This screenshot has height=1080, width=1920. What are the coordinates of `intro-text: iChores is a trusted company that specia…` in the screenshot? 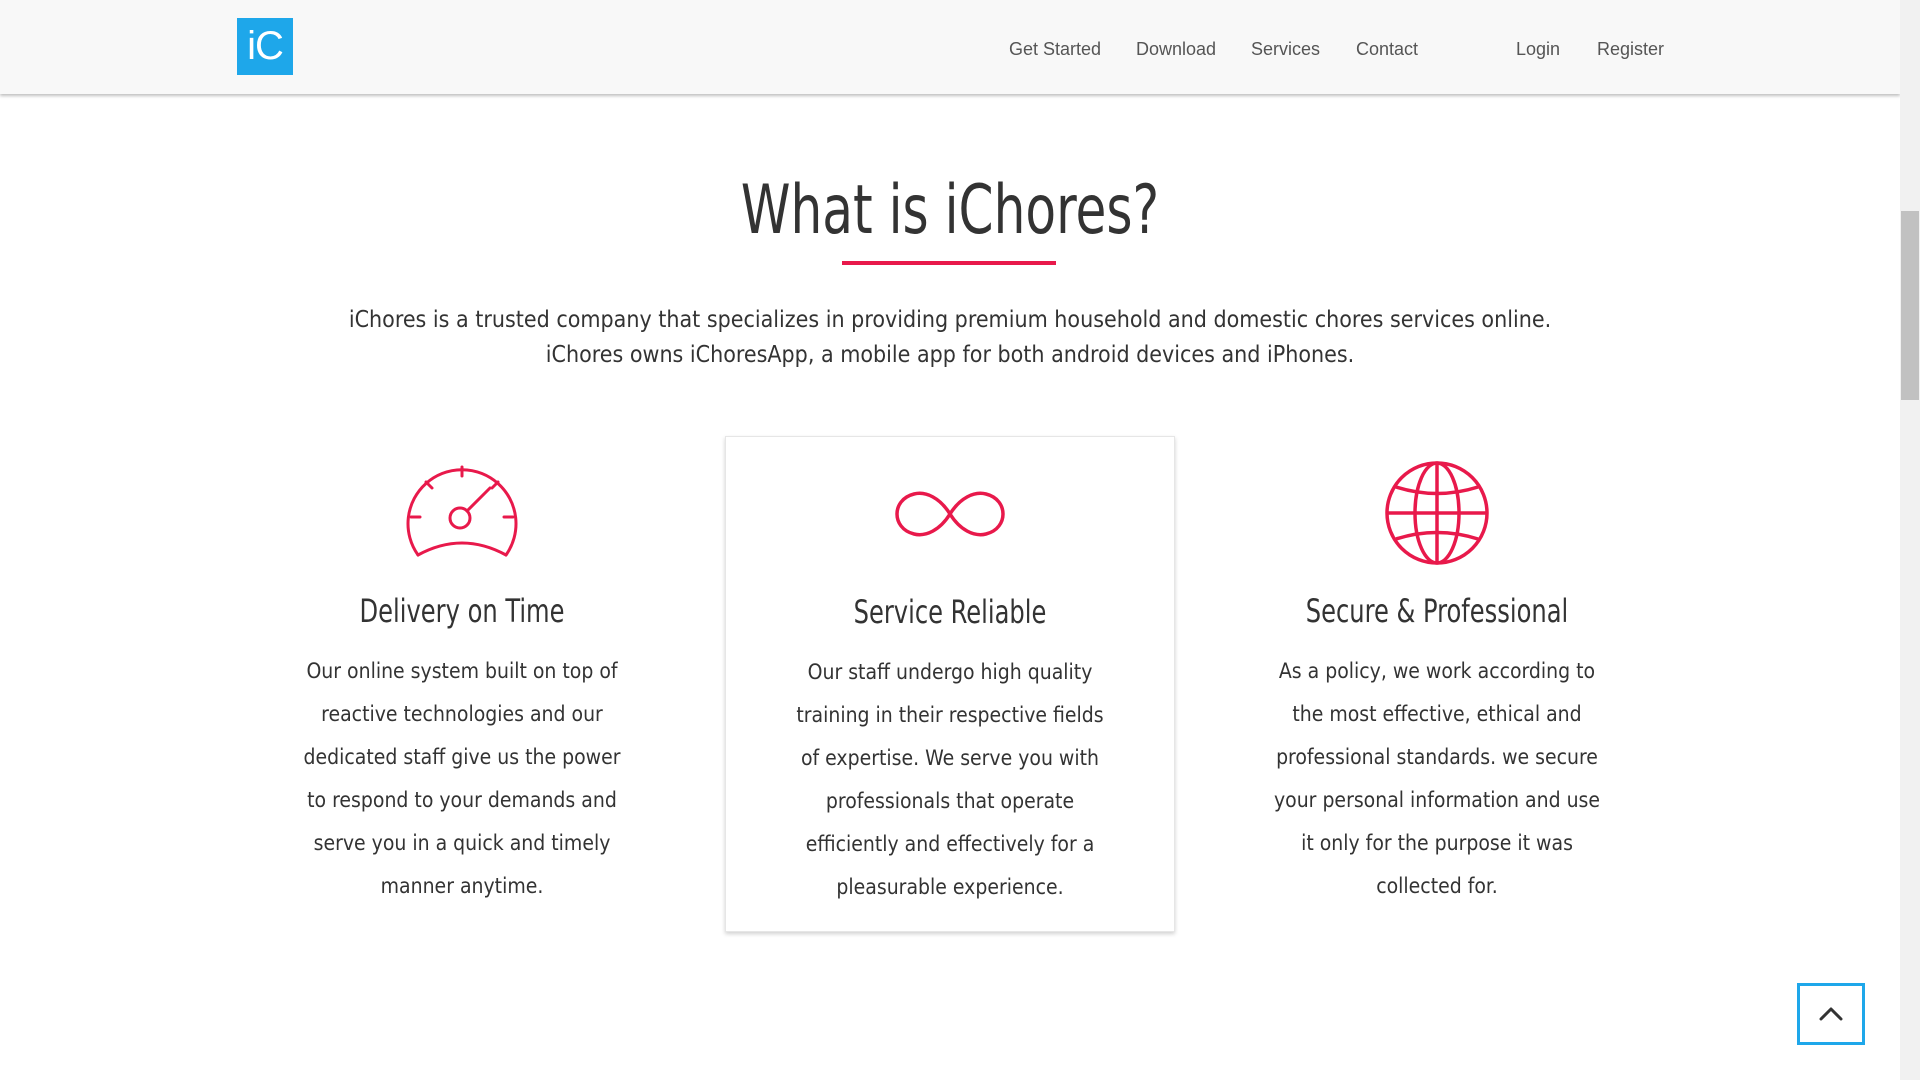 It's located at (950, 338).